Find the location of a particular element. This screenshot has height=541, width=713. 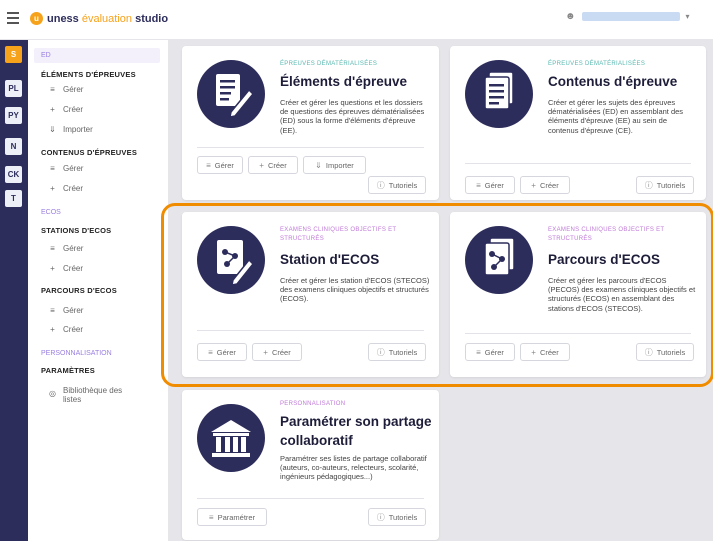

sidebar-item-stations-manage: ≡ Gérer is located at coordinates (65, 248).